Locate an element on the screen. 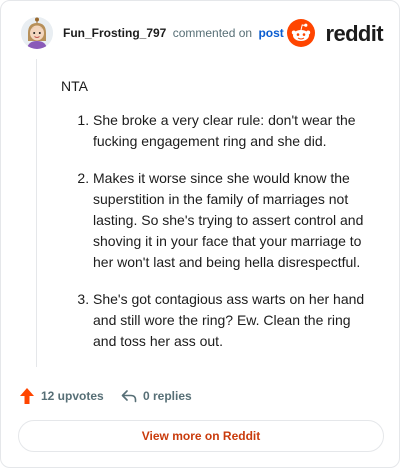 This screenshot has height=468, width=400. reply-button: 0 replies is located at coordinates (156, 396).